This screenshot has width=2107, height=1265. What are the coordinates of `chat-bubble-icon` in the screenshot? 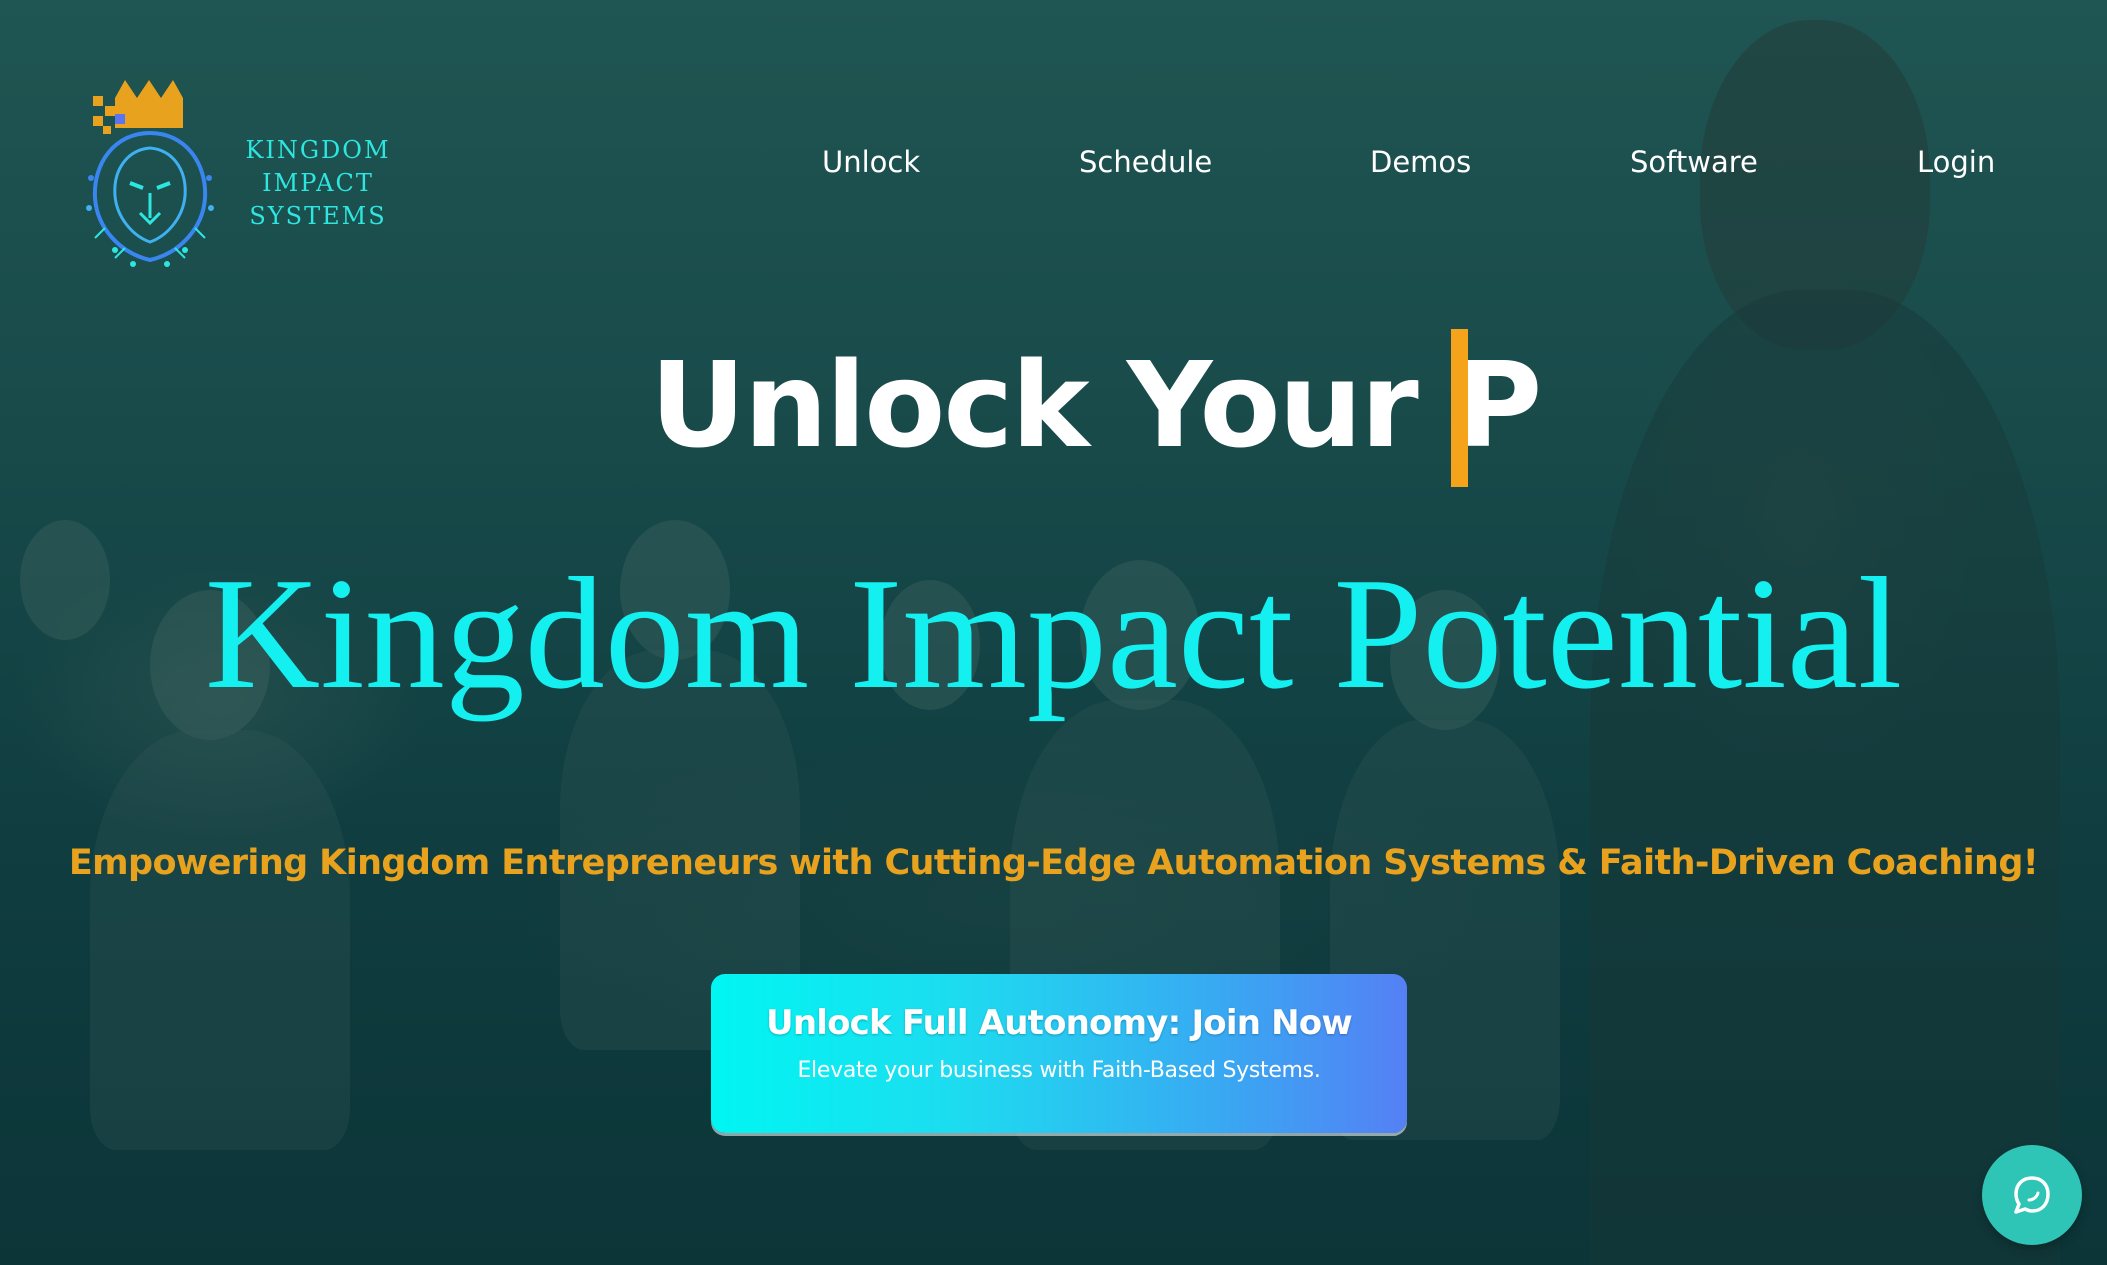 It's located at (2032, 1195).